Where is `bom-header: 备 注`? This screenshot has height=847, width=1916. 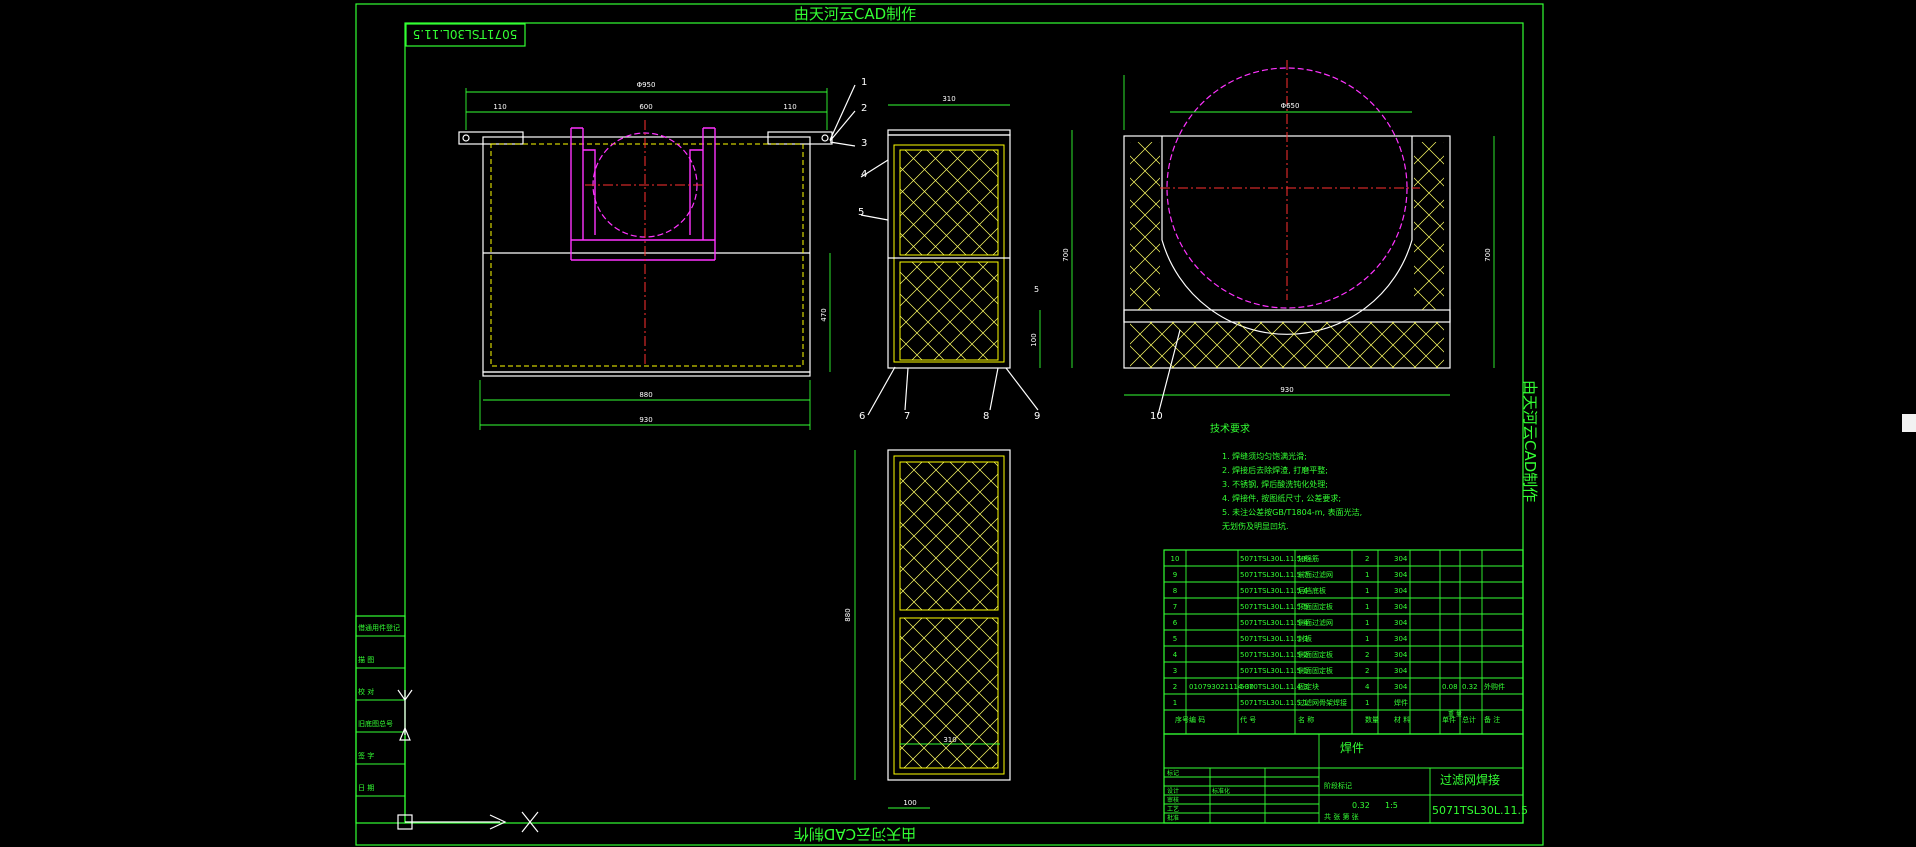
bom-header: 备 注 is located at coordinates (1492, 719).